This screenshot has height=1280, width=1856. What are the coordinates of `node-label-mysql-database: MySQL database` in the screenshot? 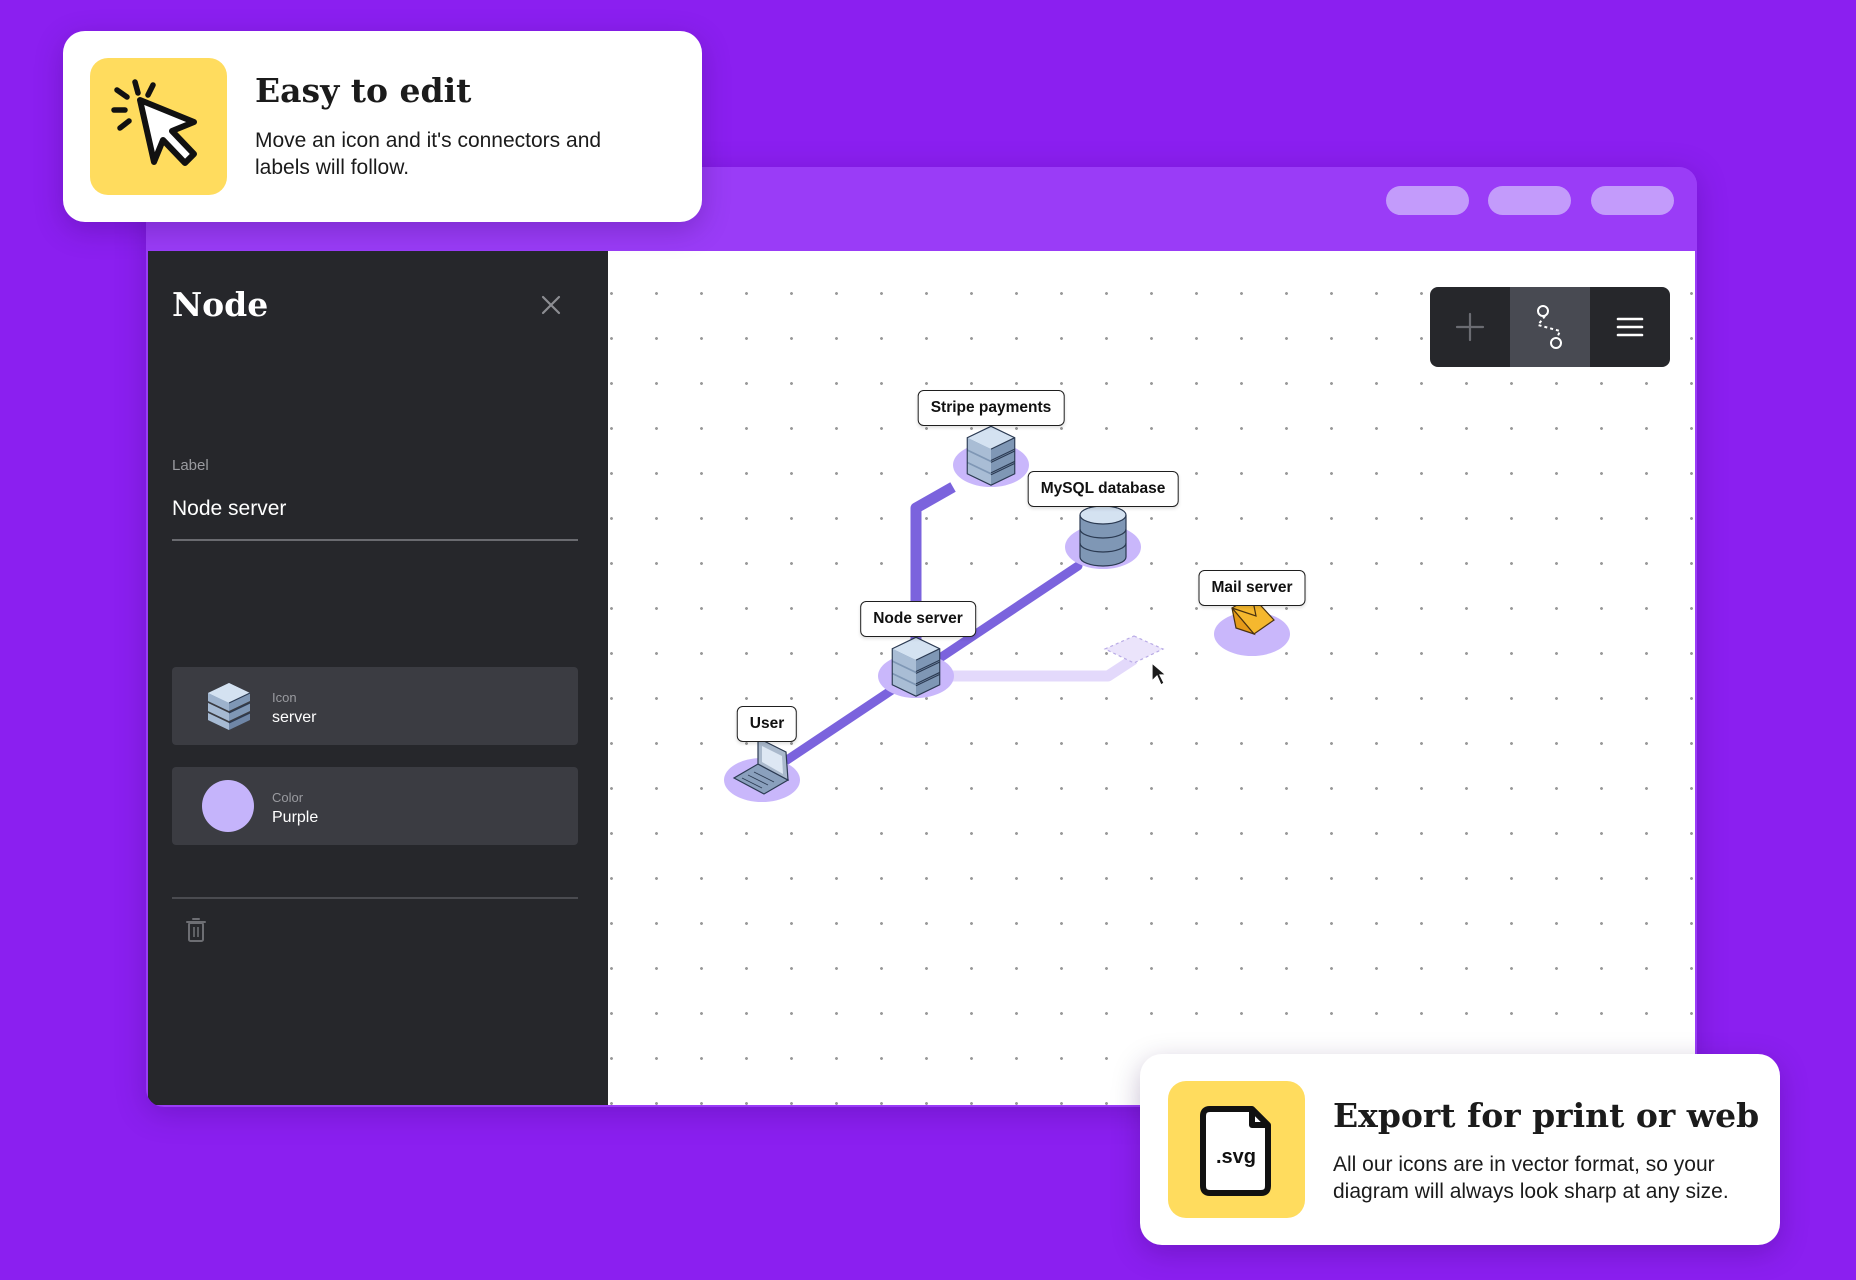 It's located at (1103, 489).